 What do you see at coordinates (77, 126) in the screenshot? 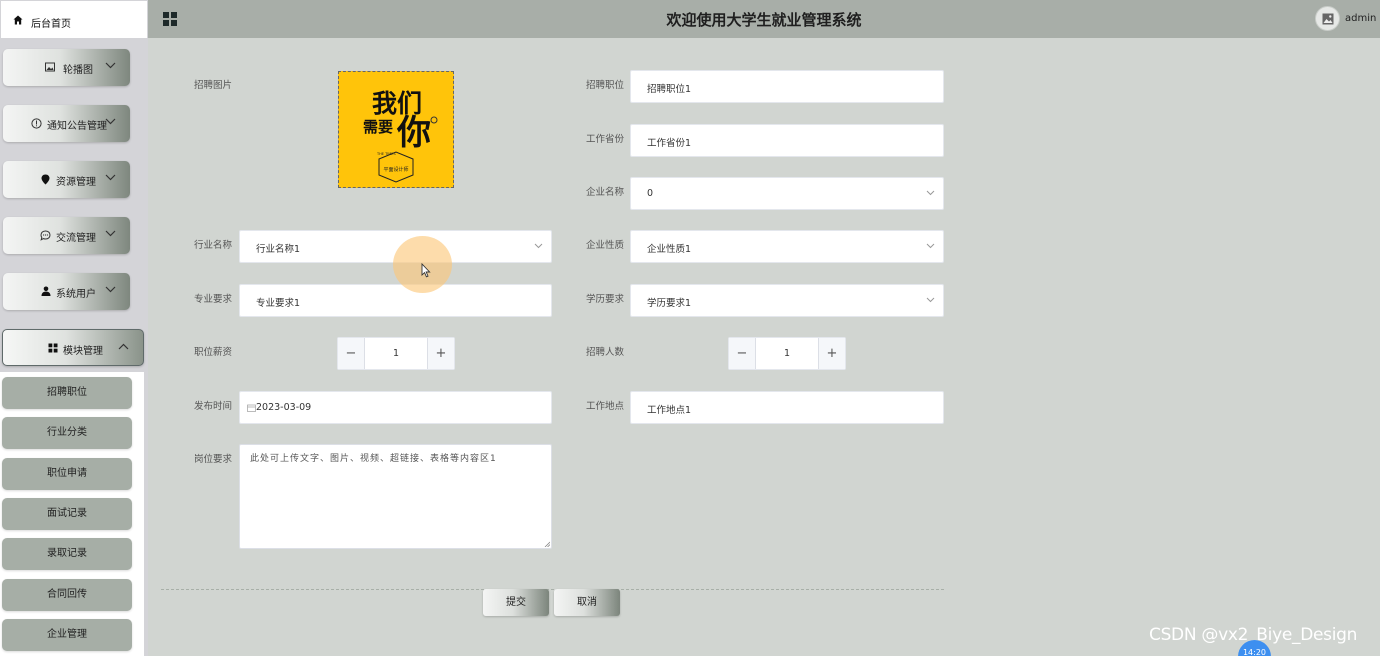
I see `sidebar-menu-label: 通知公告管理` at bounding box center [77, 126].